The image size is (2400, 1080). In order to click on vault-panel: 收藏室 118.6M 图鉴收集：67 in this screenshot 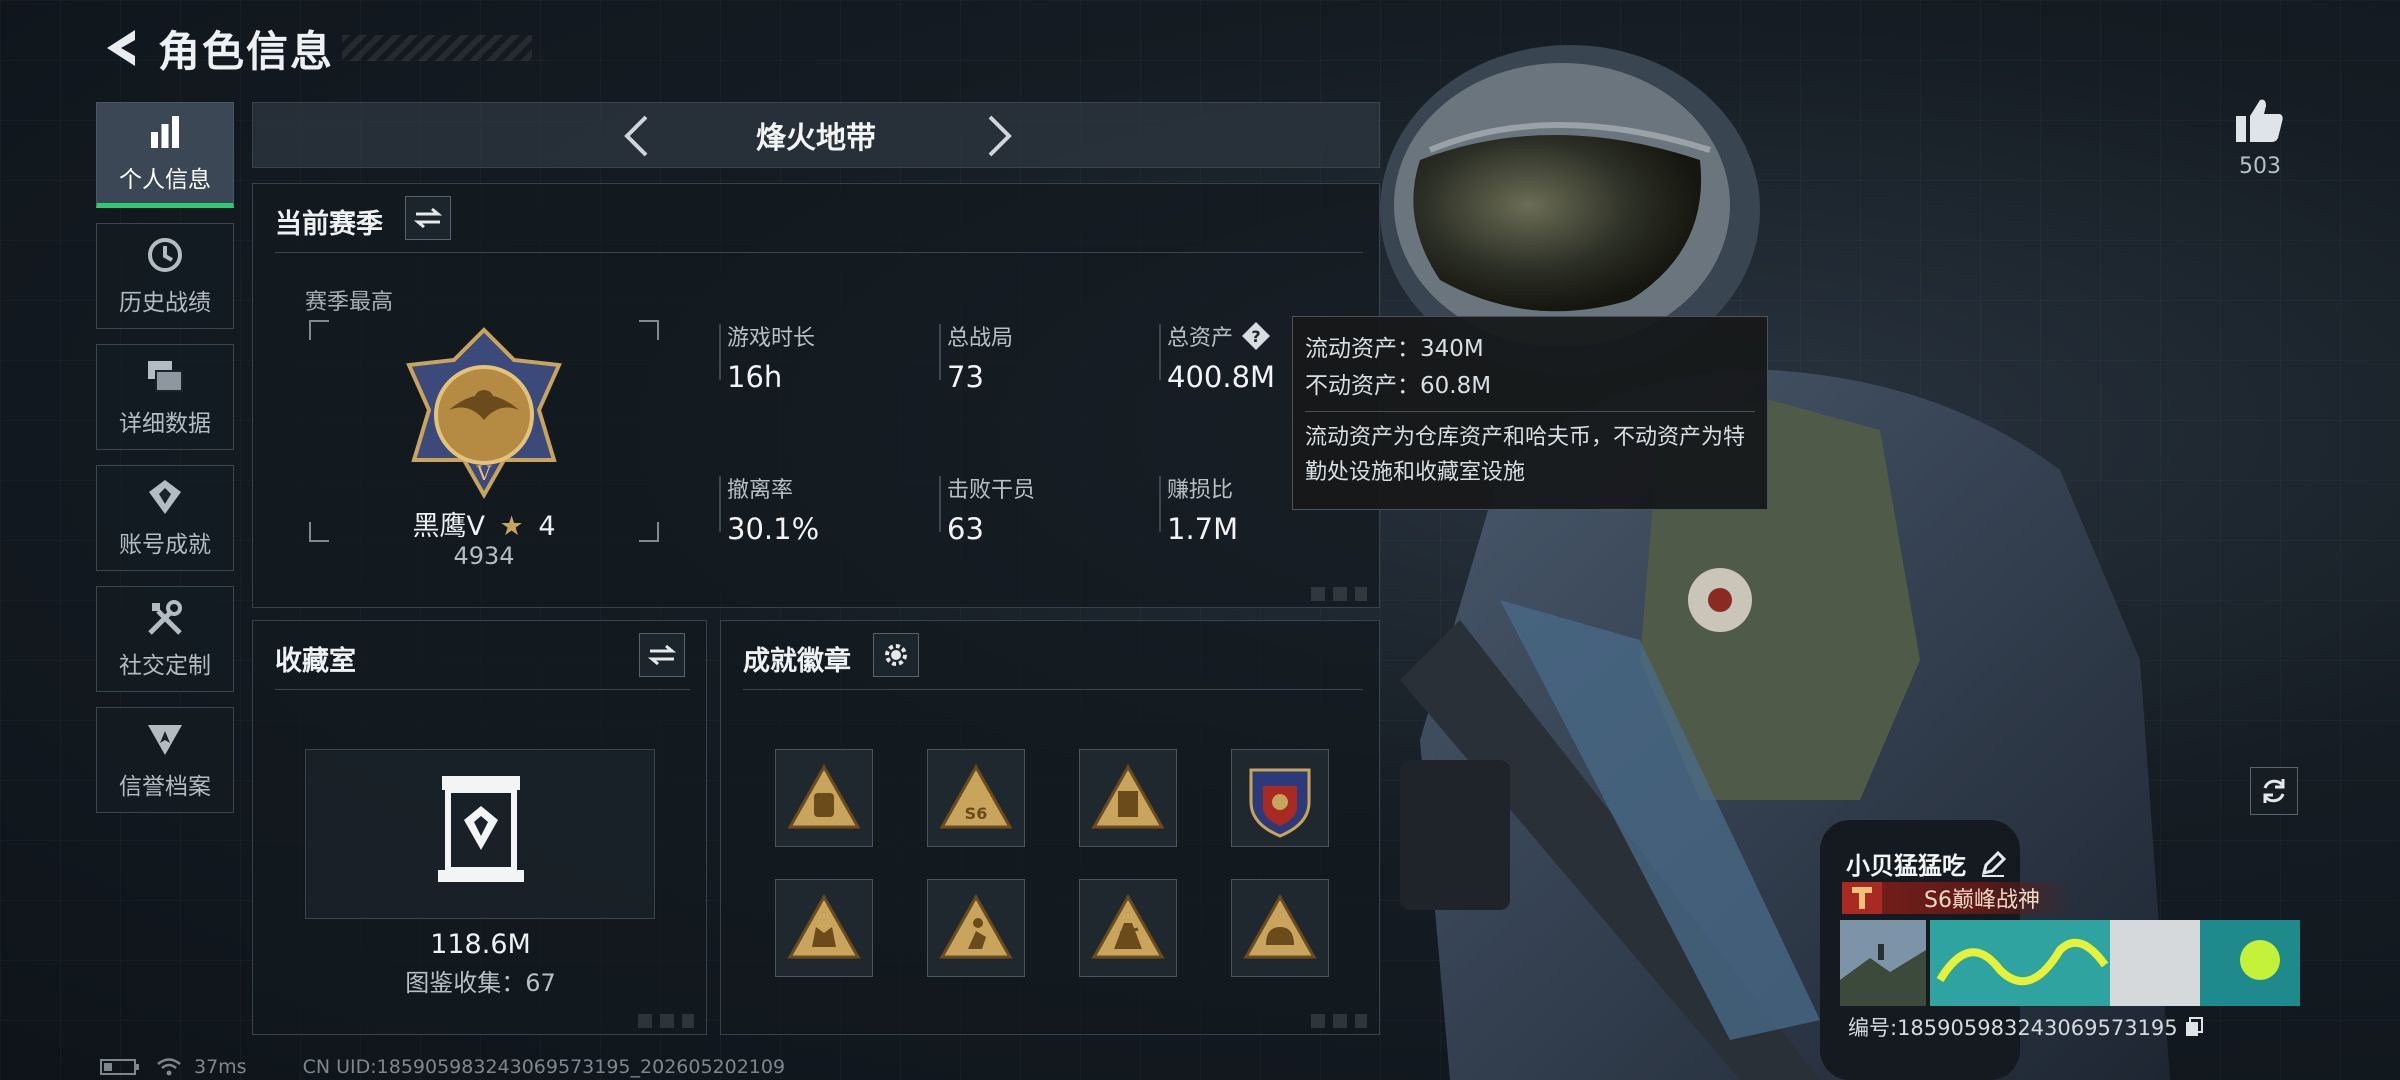, I will do `click(479, 827)`.